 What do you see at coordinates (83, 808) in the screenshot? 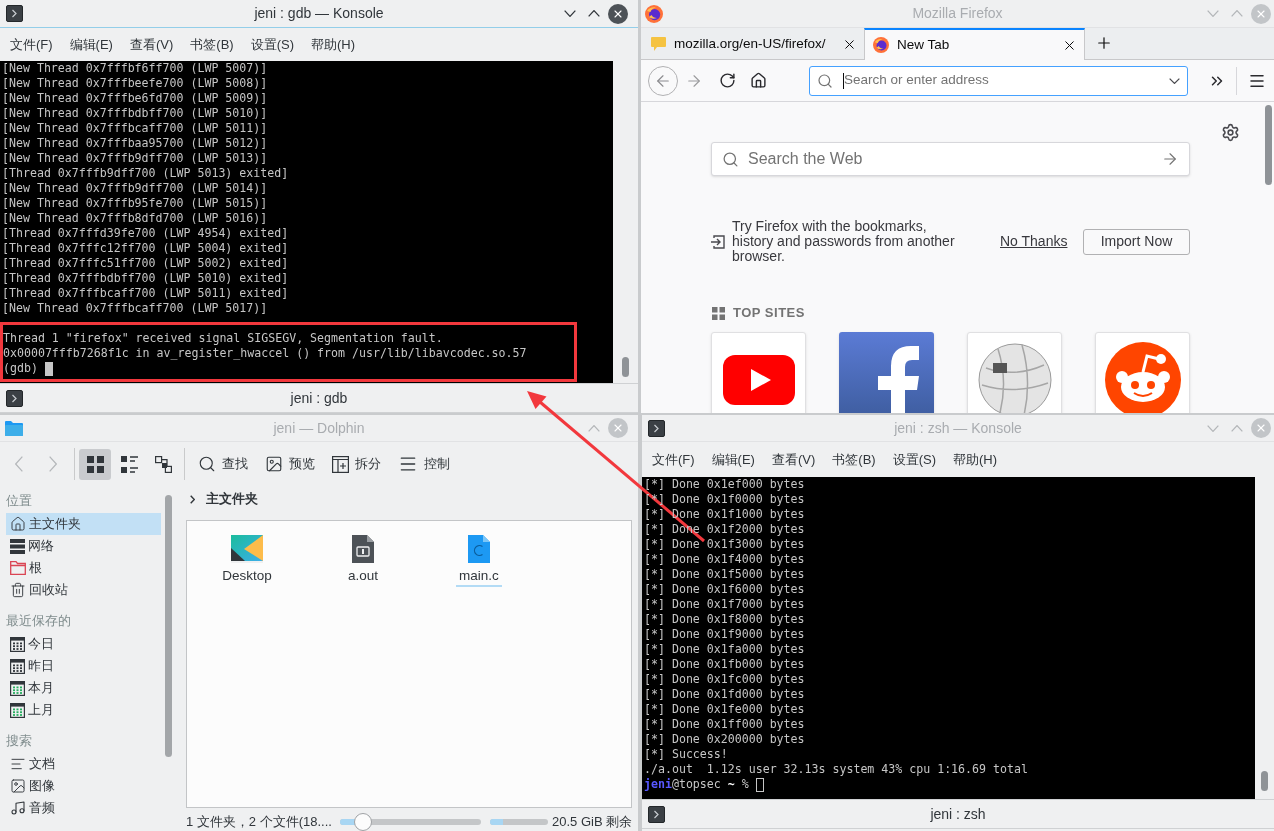
I see `sidebar-item: 音频` at bounding box center [83, 808].